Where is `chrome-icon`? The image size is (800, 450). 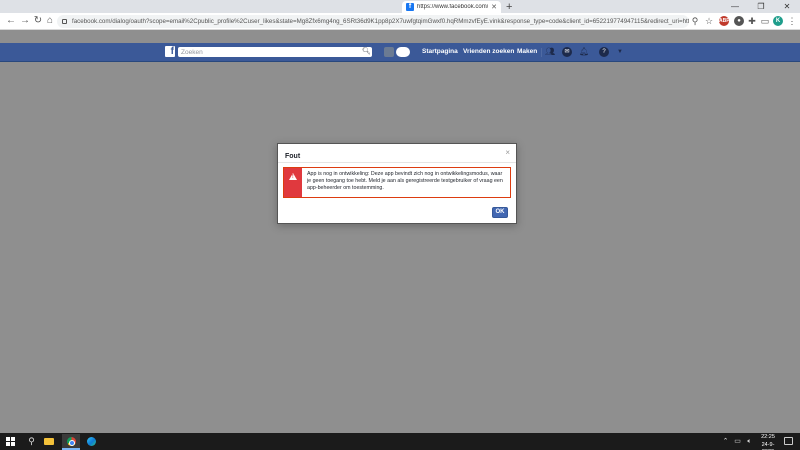 chrome-icon is located at coordinates (71, 442).